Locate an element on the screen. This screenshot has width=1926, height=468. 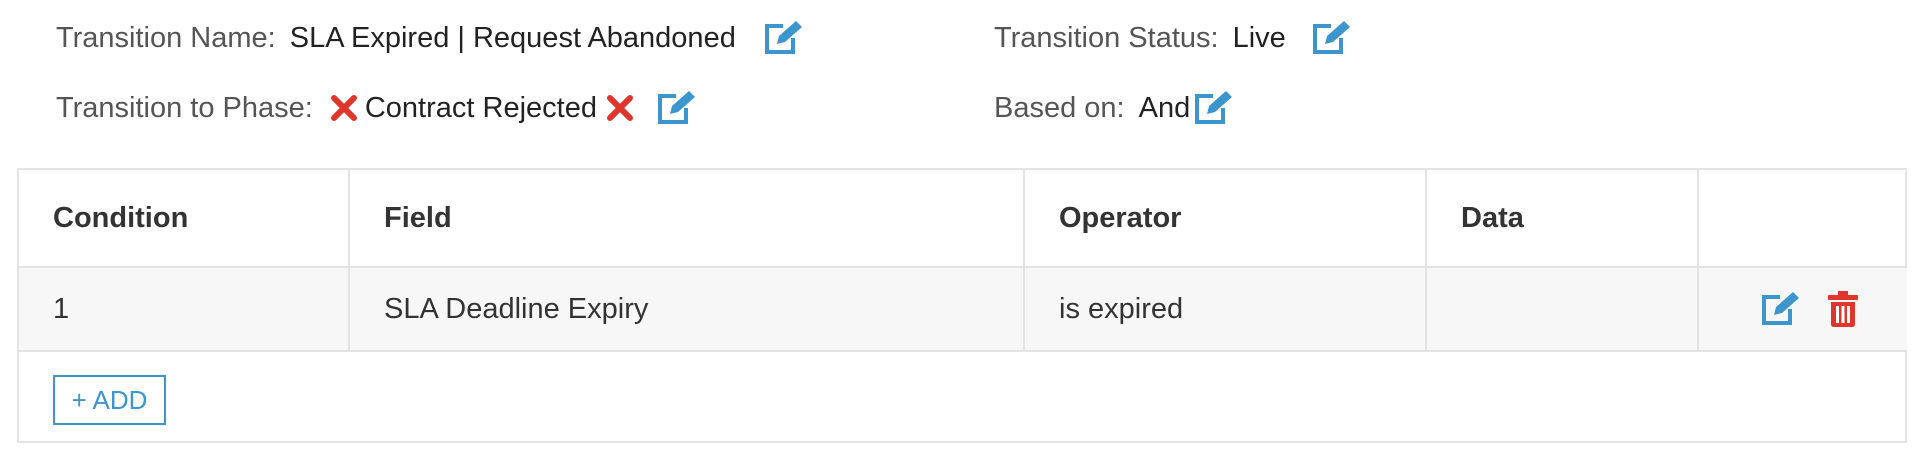
transition-status-row: Transition Status: Live is located at coordinates (1174, 38).